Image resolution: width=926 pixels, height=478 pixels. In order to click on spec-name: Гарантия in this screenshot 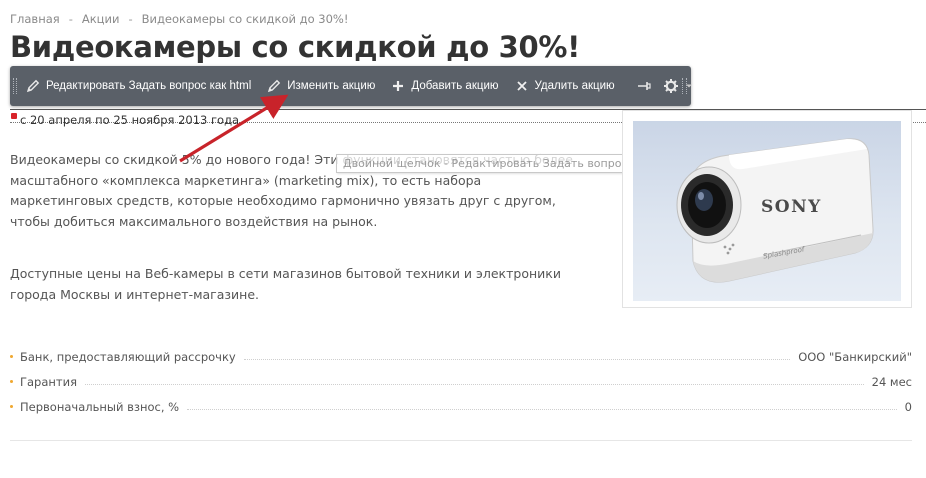, I will do `click(49, 381)`.